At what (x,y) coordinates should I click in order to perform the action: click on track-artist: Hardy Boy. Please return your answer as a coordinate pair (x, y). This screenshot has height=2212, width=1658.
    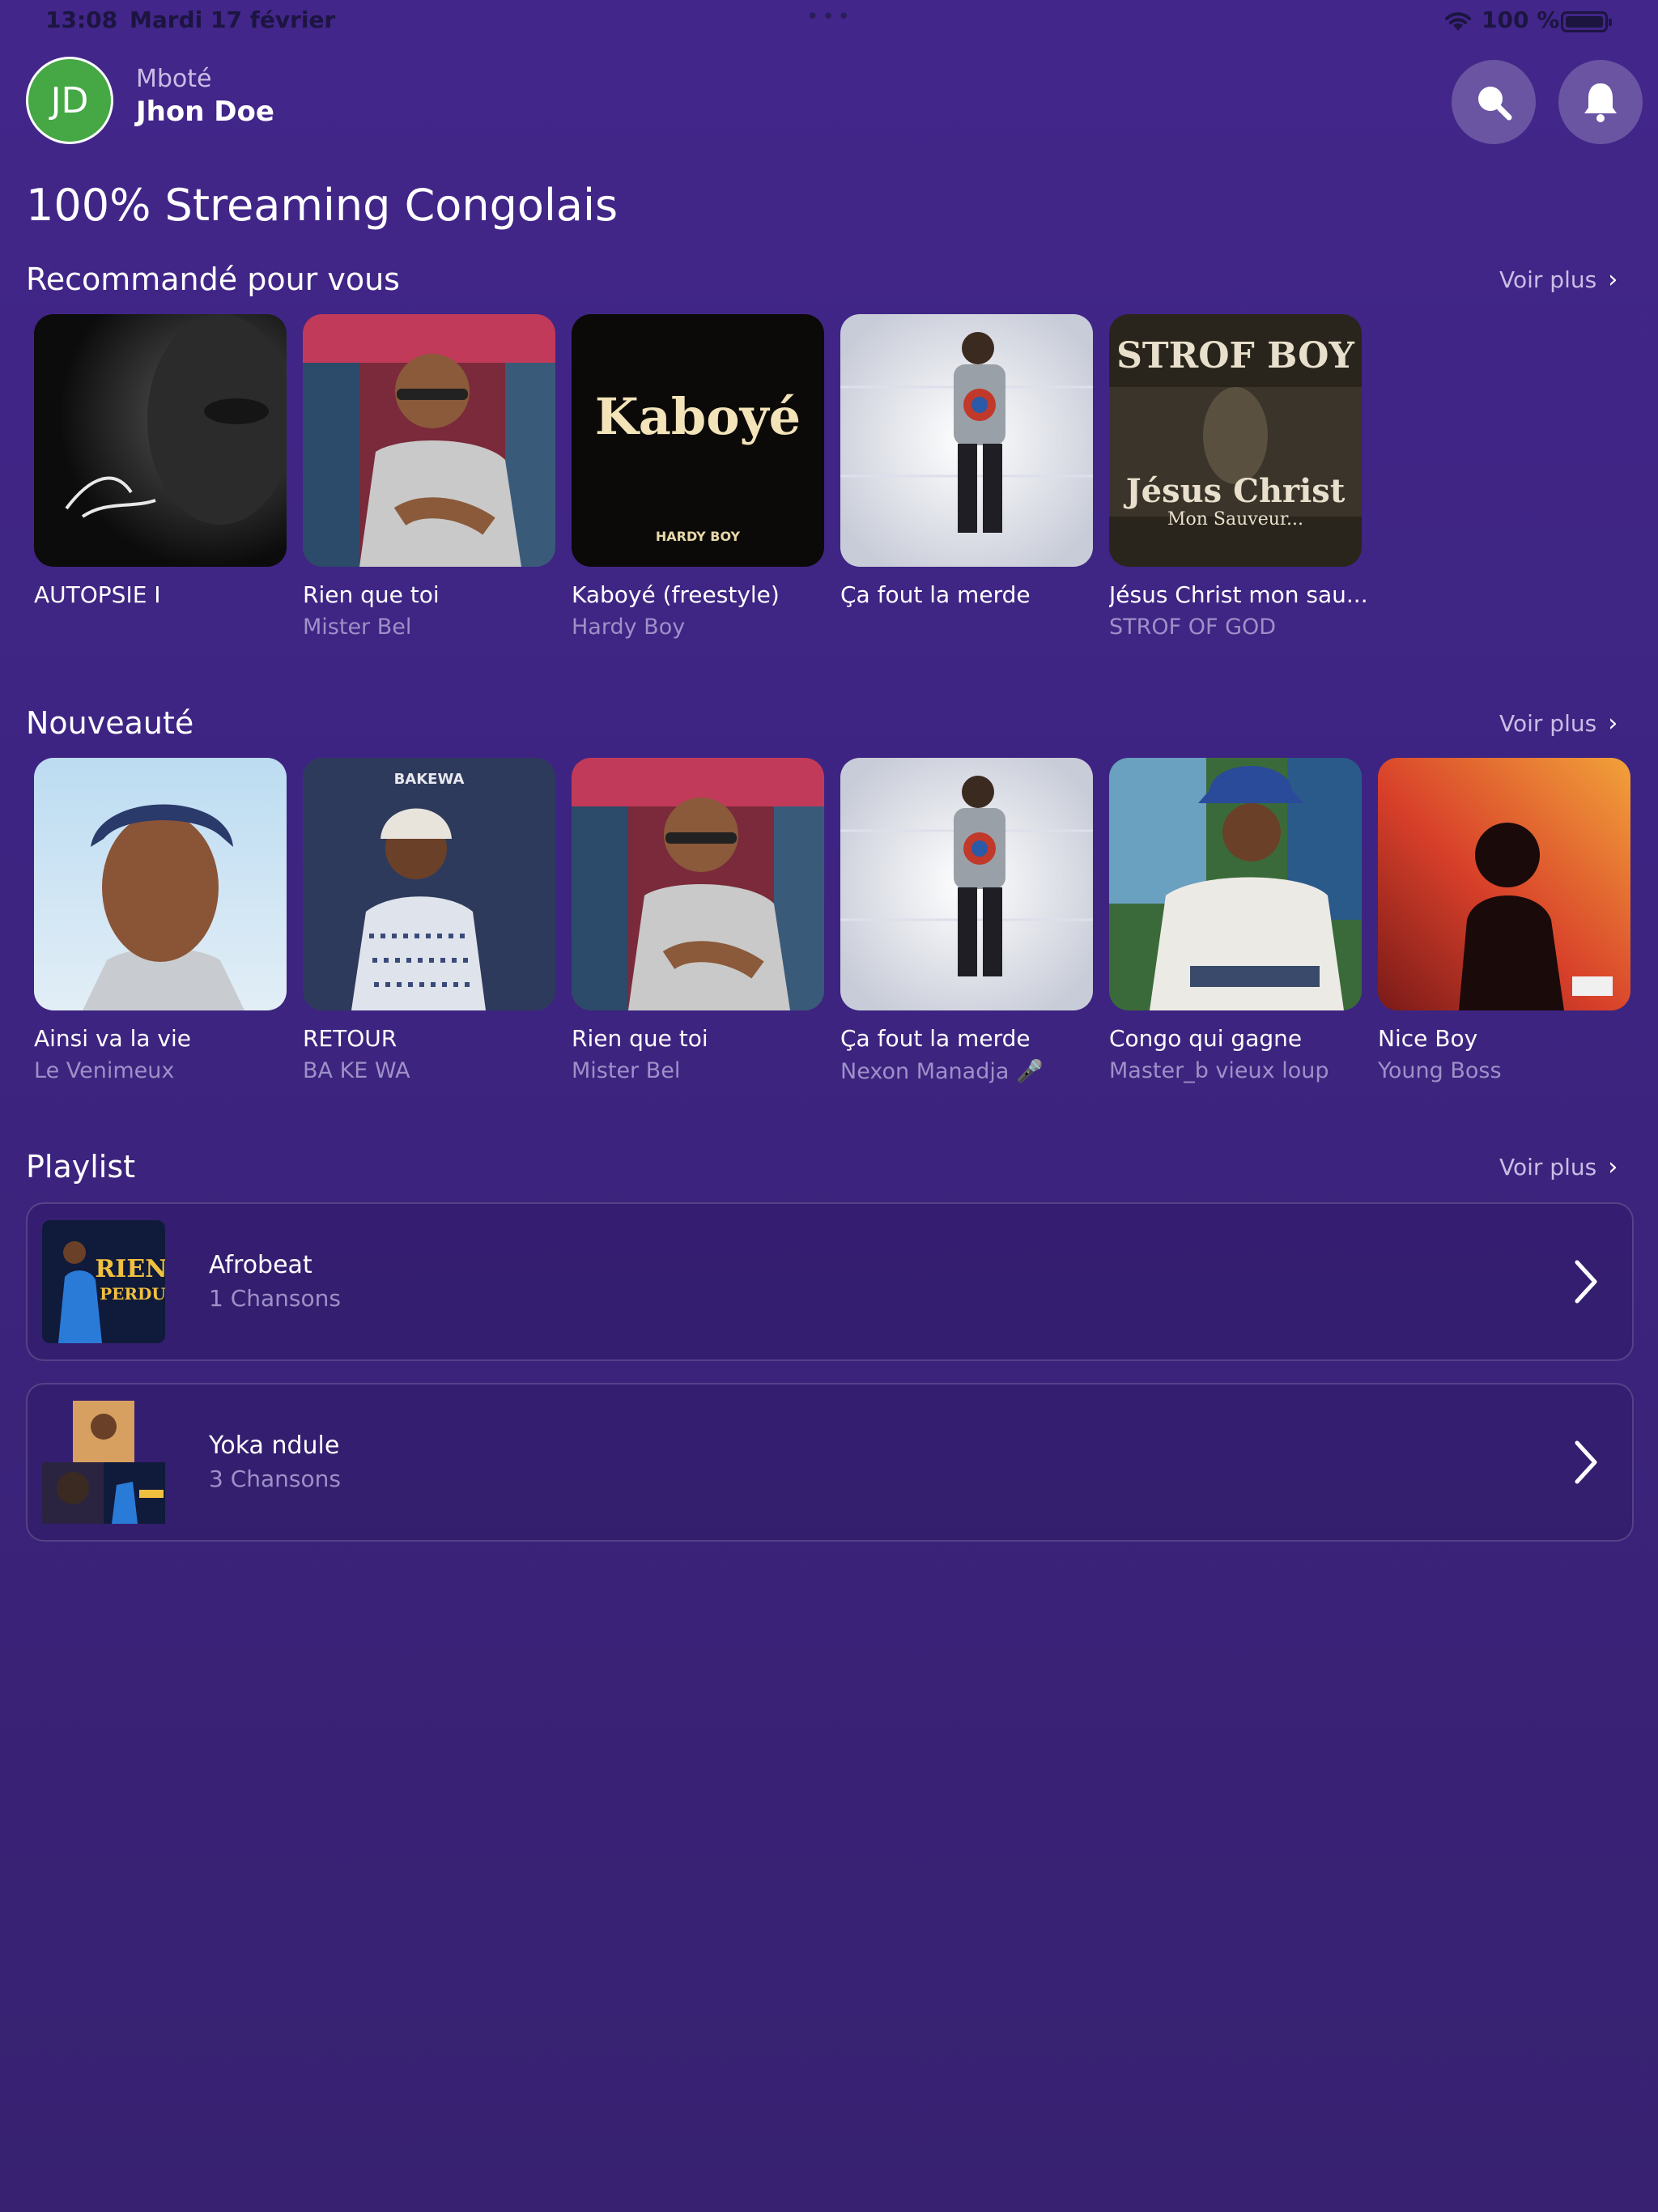
    Looking at the image, I should click on (629, 627).